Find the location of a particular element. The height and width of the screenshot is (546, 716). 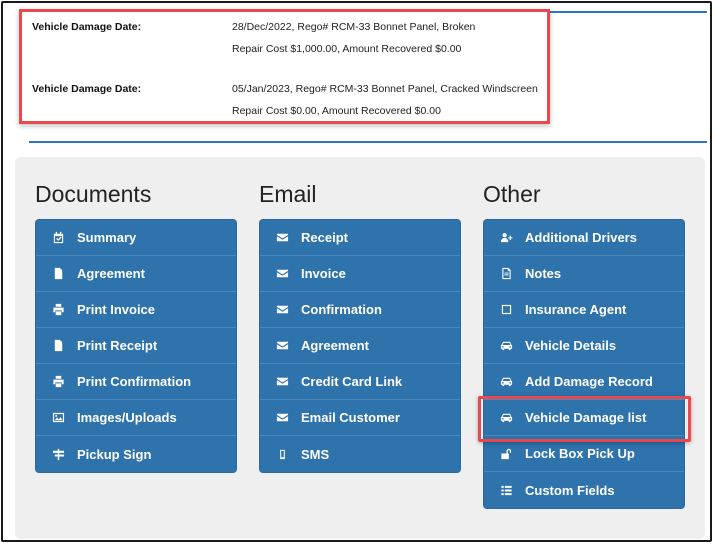

notes-button: Notes is located at coordinates (584, 274).